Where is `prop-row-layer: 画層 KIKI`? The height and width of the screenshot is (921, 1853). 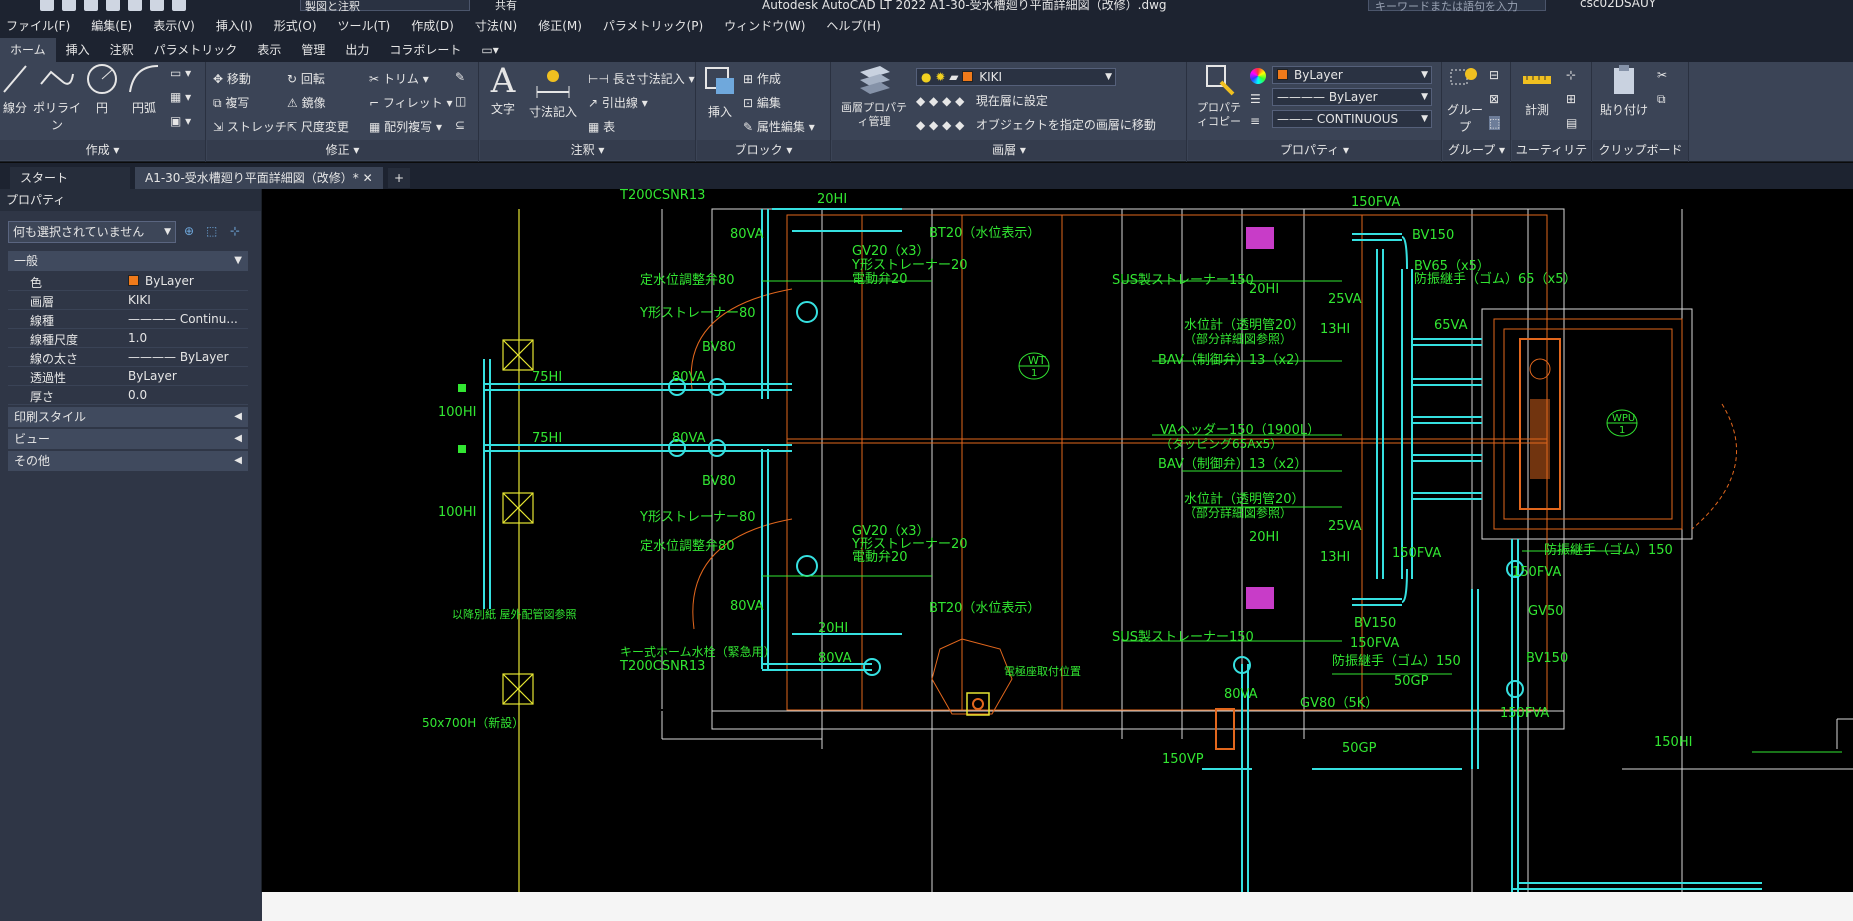 prop-row-layer: 画層 KIKI is located at coordinates (128, 300).